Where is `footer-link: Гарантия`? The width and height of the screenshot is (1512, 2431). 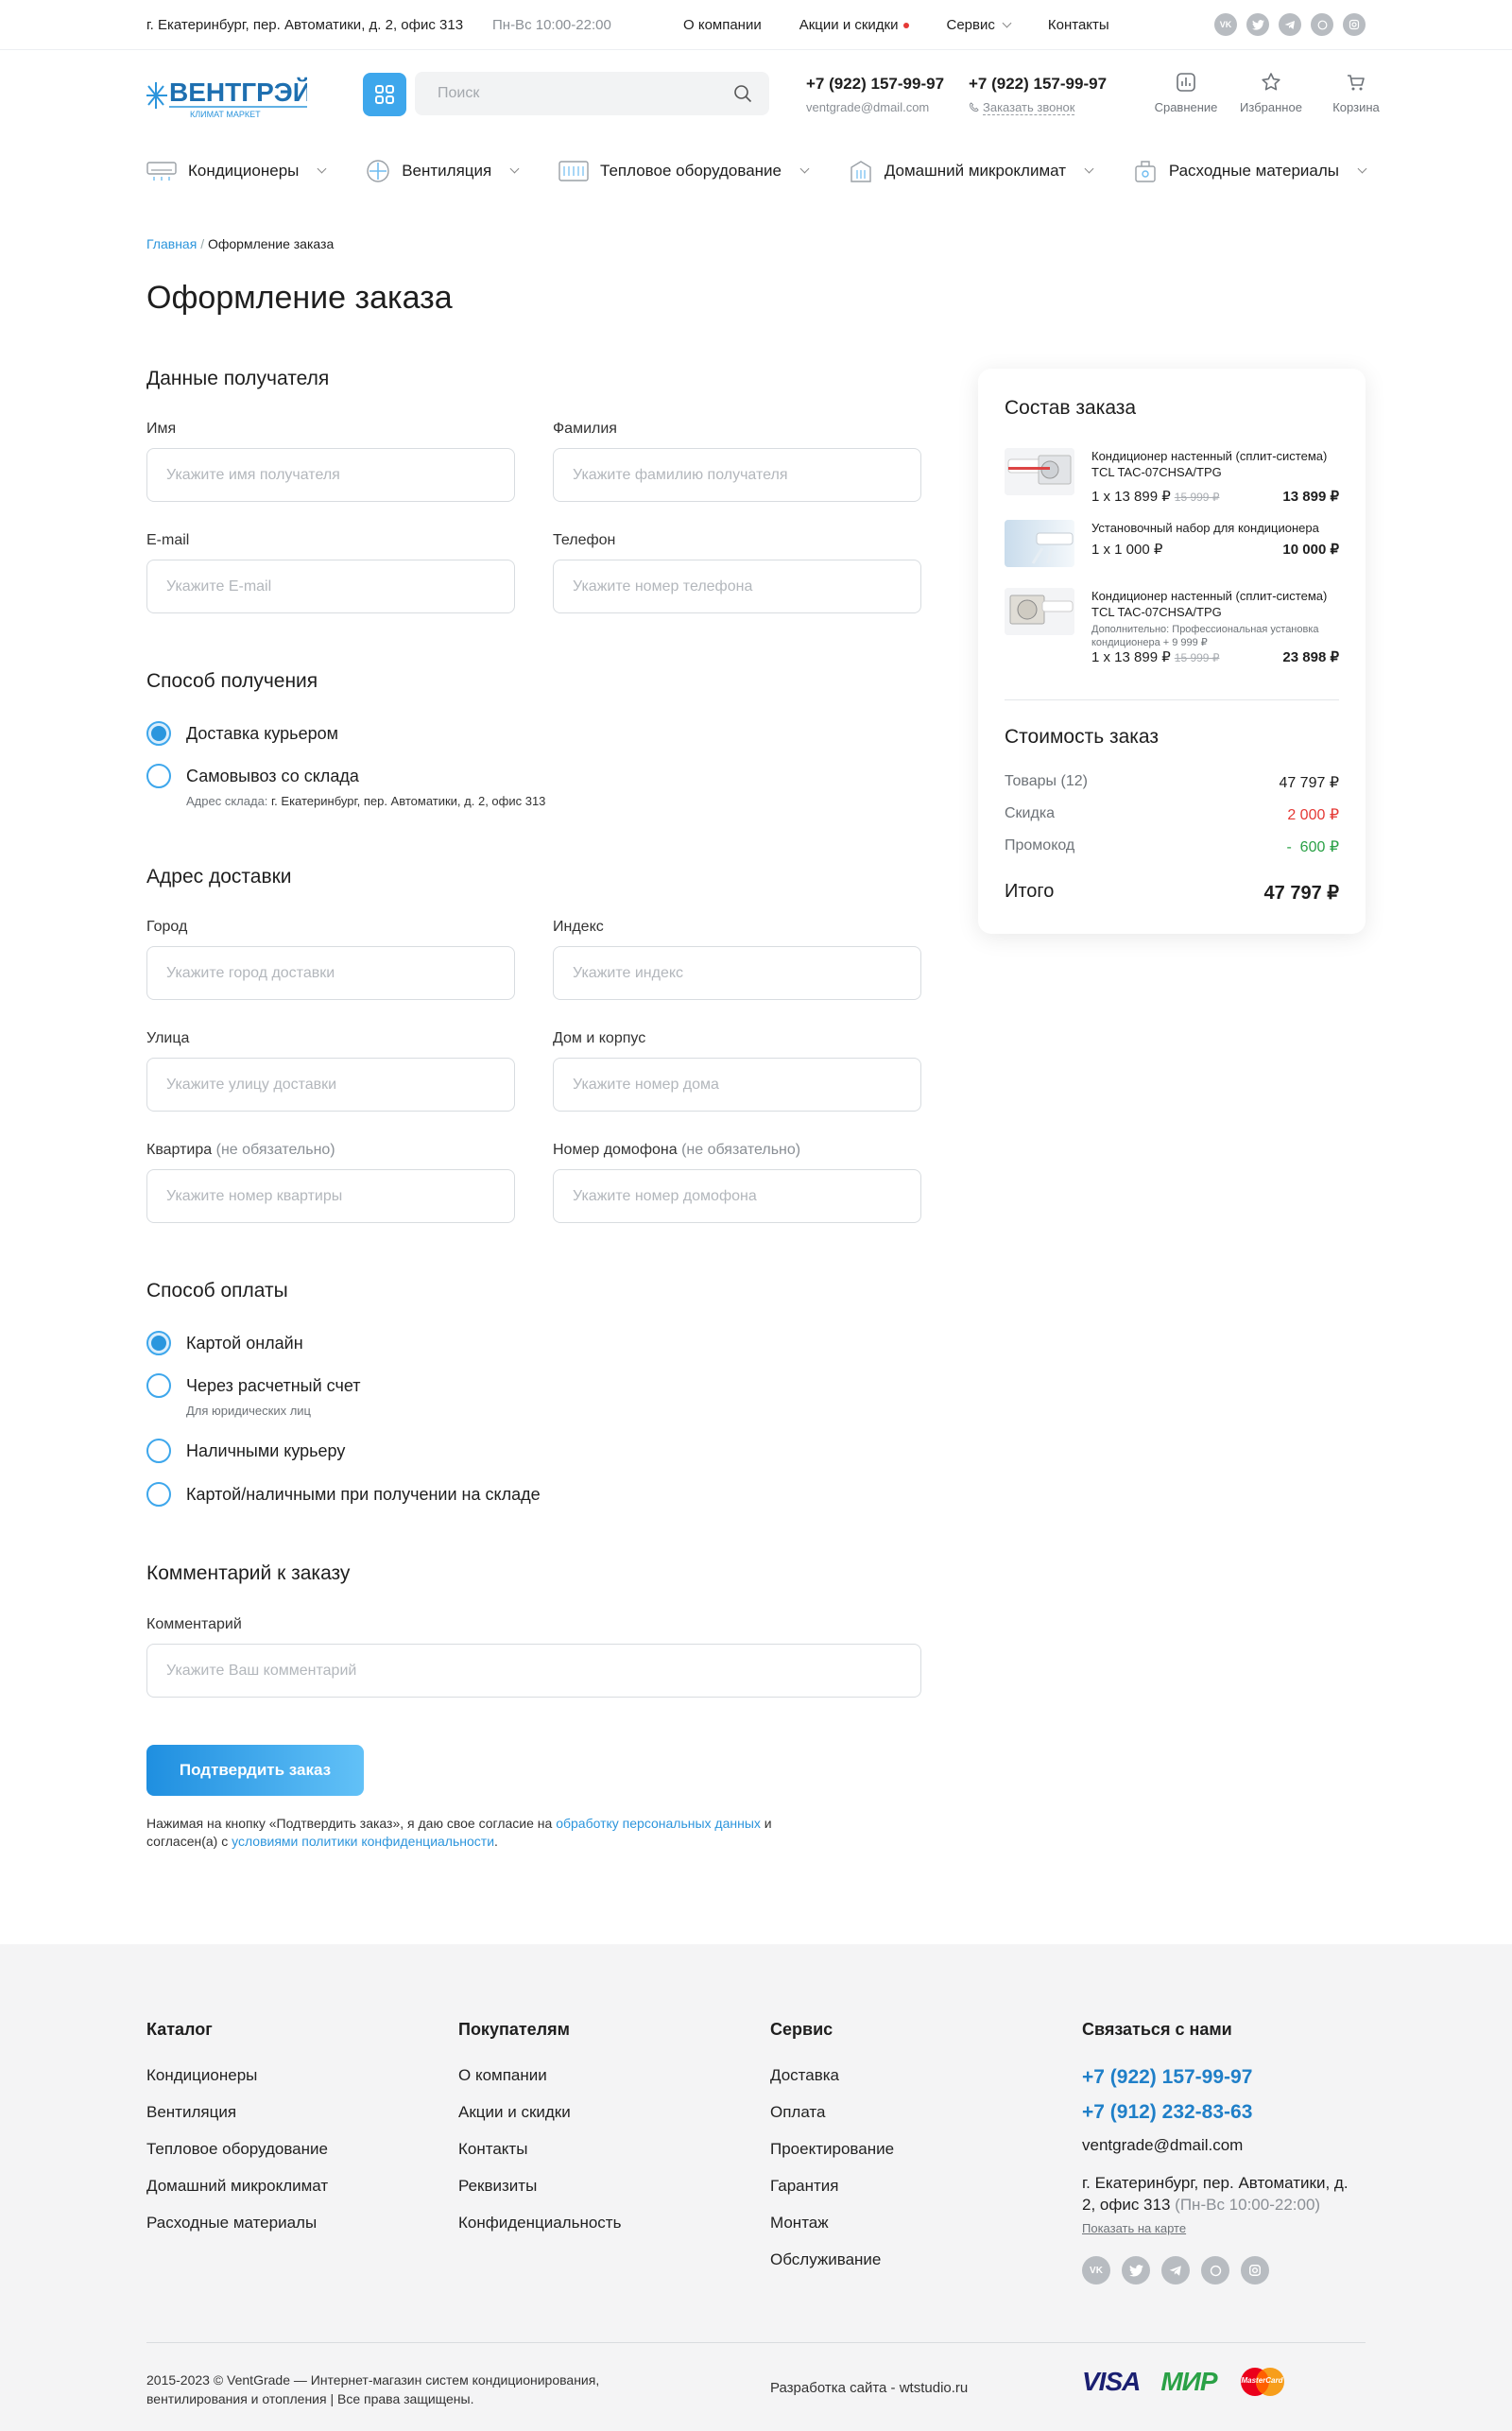
footer-link: Гарантия is located at coordinates (832, 2186).